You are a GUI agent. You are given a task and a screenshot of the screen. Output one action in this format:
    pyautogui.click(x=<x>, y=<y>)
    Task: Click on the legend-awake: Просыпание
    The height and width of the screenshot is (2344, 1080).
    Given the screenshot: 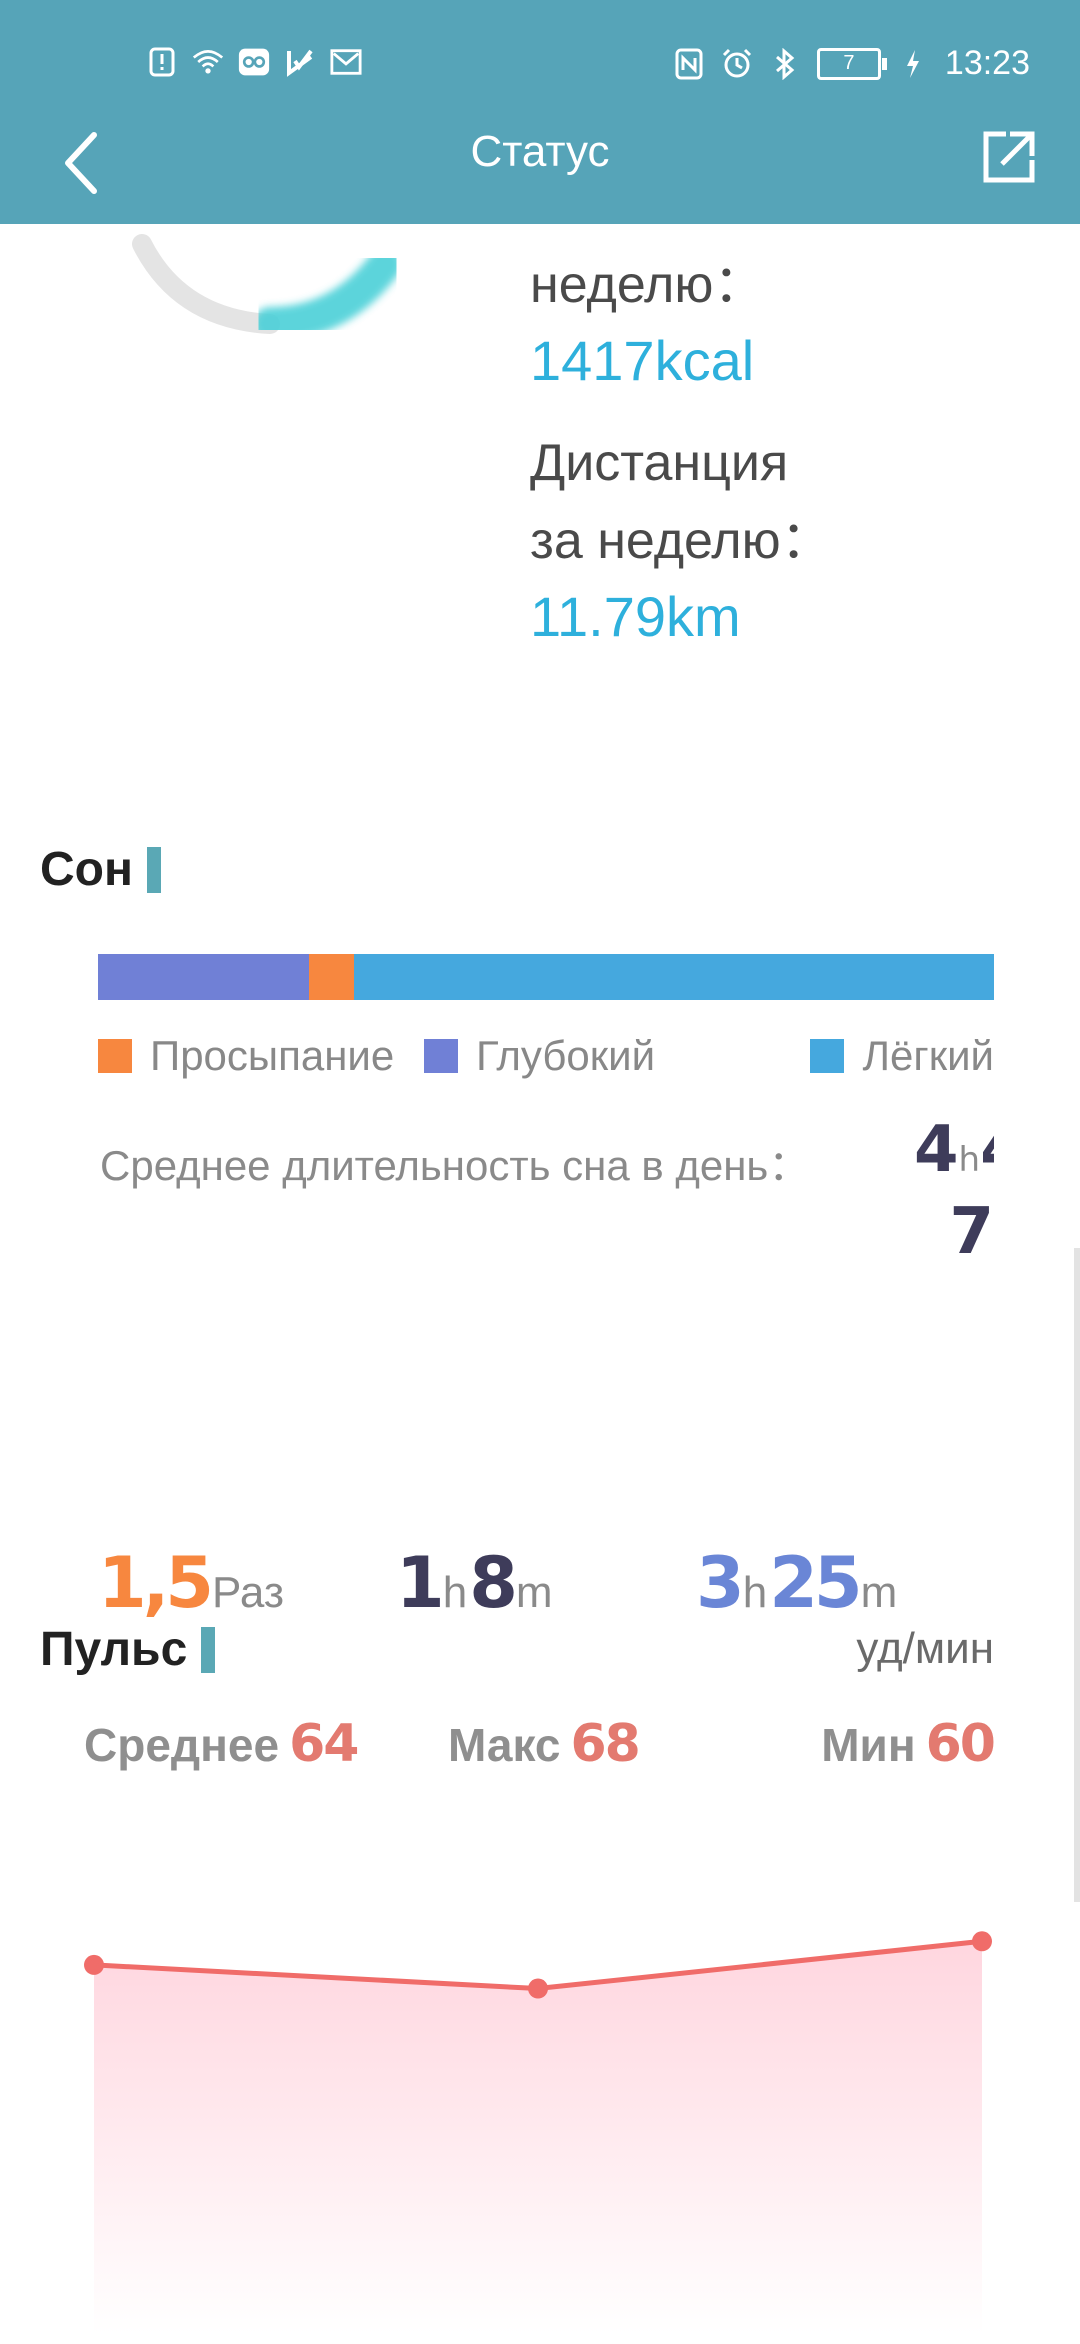 What is the action you would take?
    pyautogui.click(x=246, y=1056)
    